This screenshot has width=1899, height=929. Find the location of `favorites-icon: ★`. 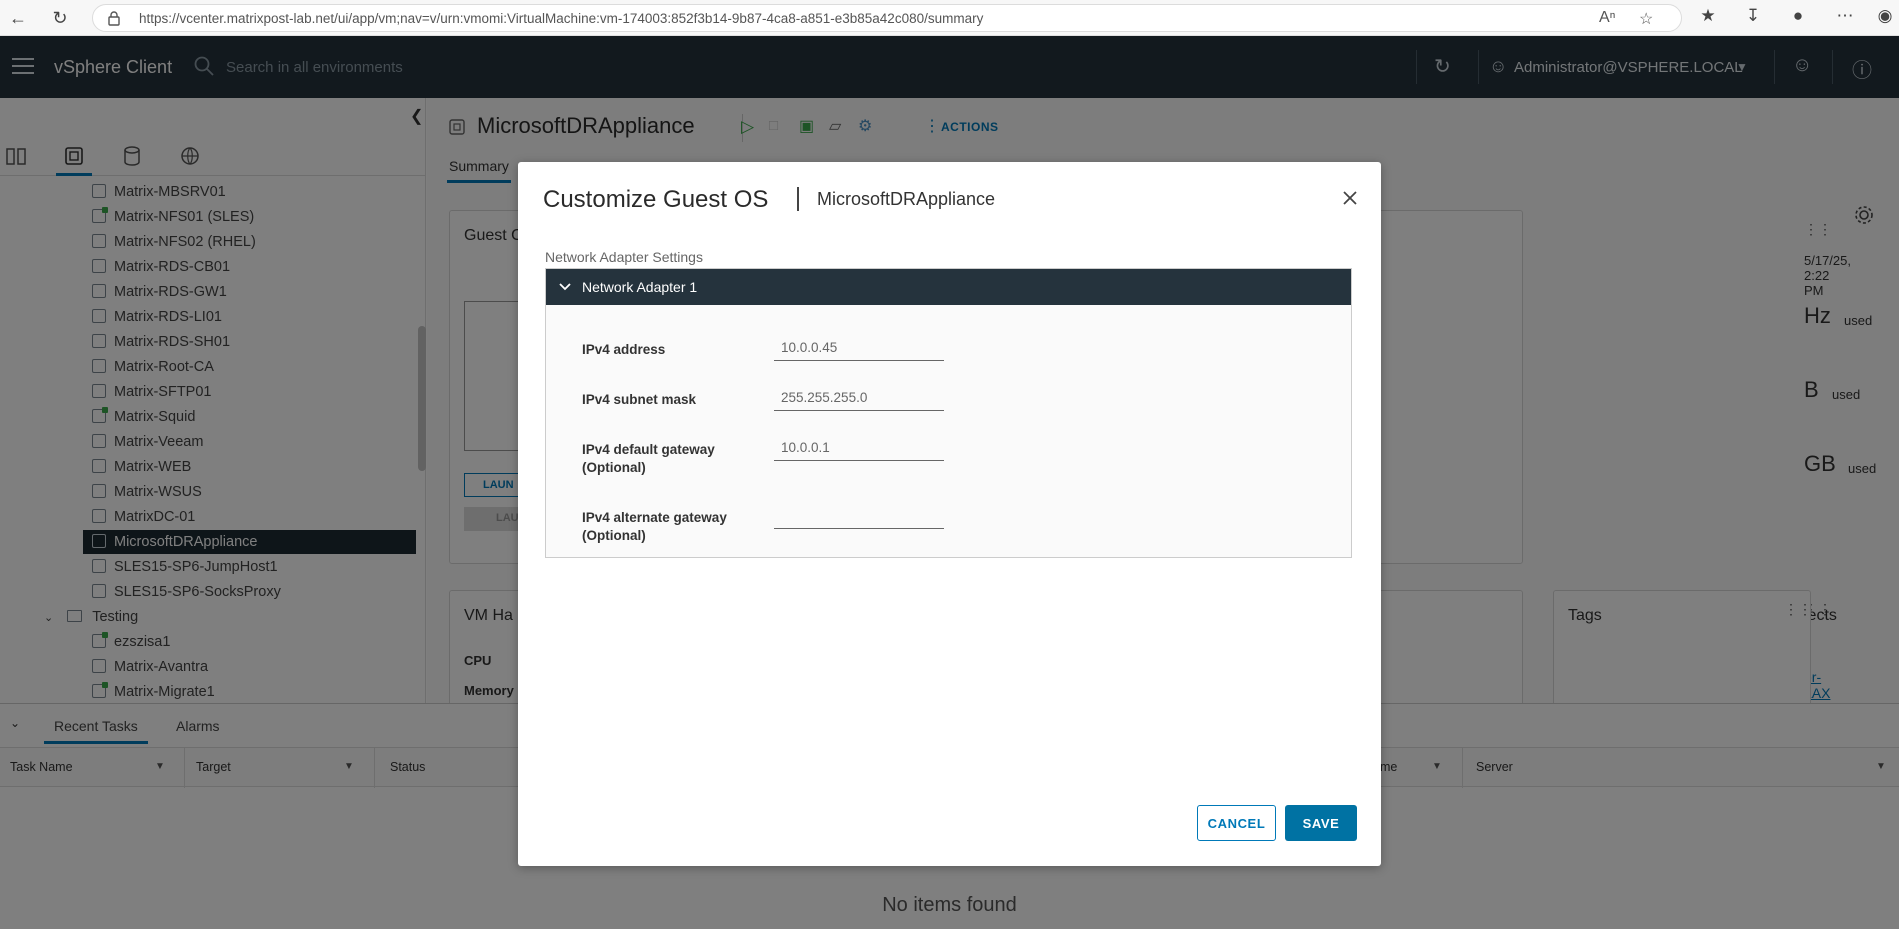

favorites-icon: ★ is located at coordinates (1708, 16).